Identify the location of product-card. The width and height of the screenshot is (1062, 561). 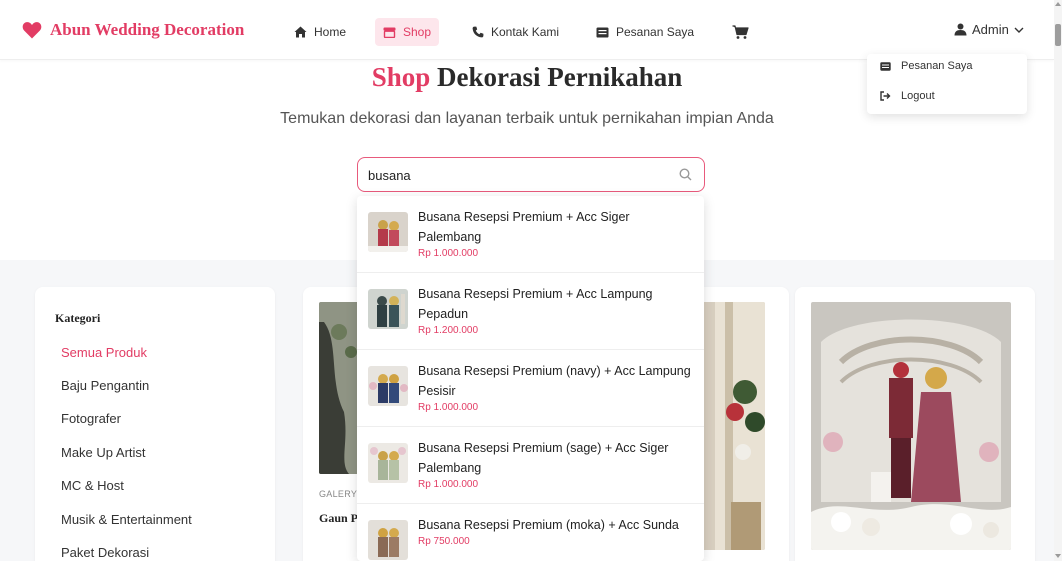
(915, 424).